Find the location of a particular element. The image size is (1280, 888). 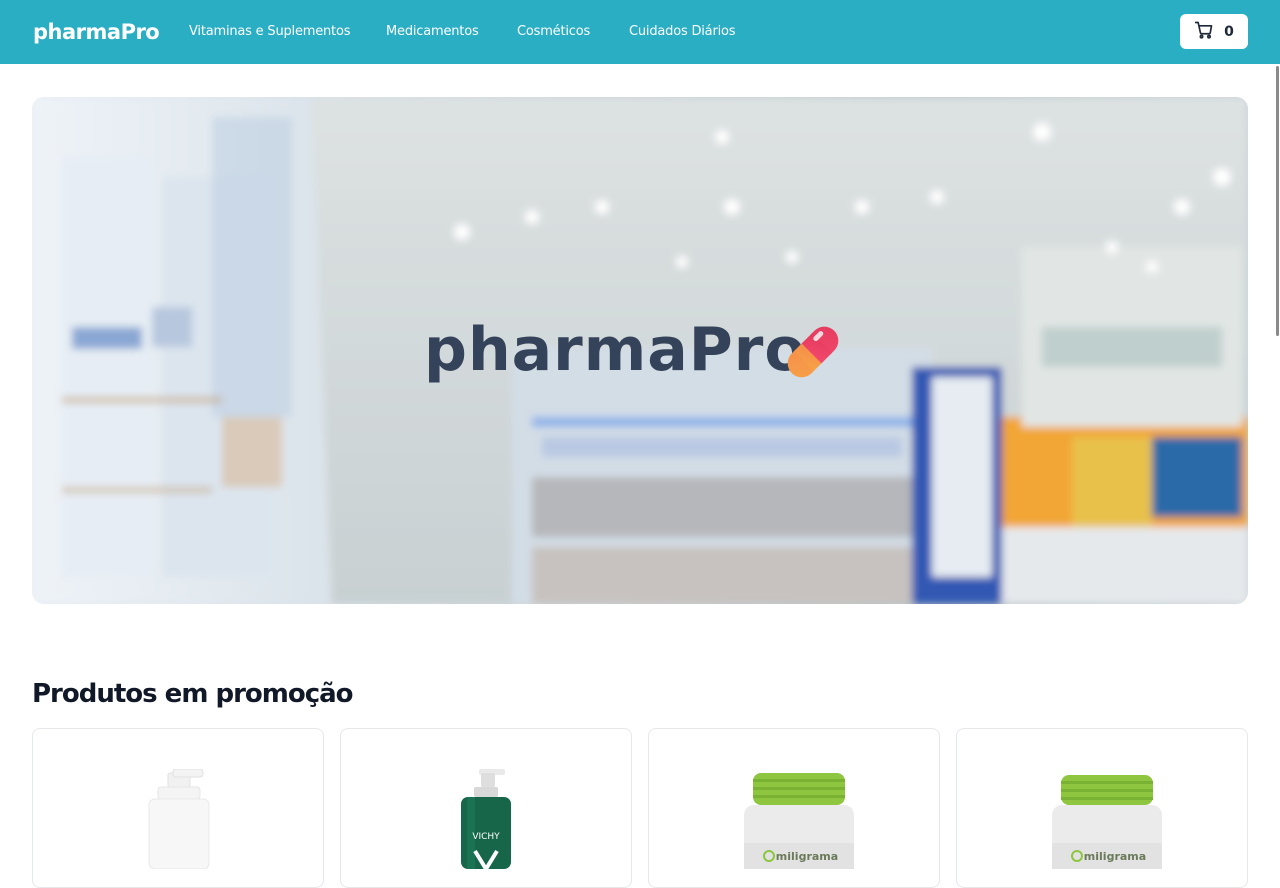

hero-title: pharmaPro is located at coordinates (615, 350).